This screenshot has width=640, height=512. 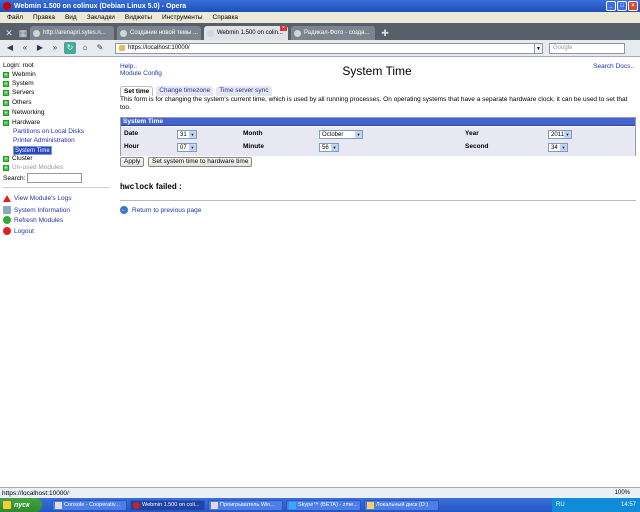 I want to click on category-servers: + Servers, so click(x=18, y=92).